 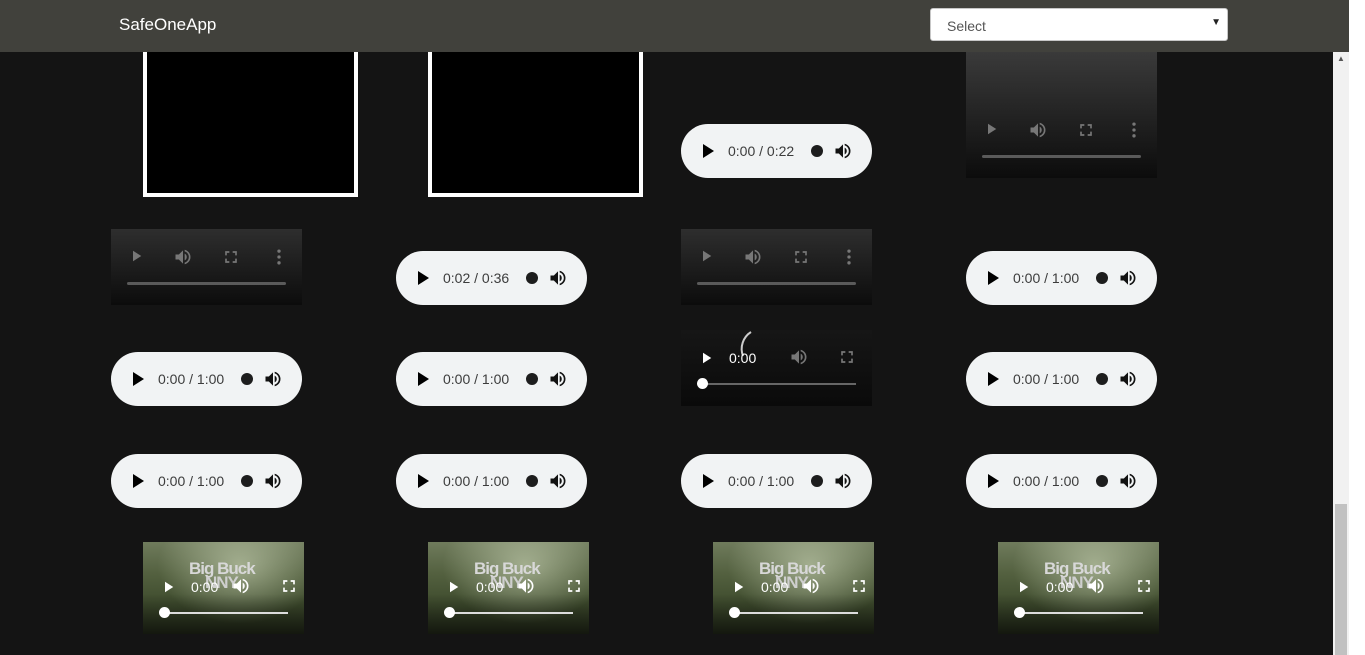 I want to click on scrollbar-thumb, so click(x=1341, y=579).